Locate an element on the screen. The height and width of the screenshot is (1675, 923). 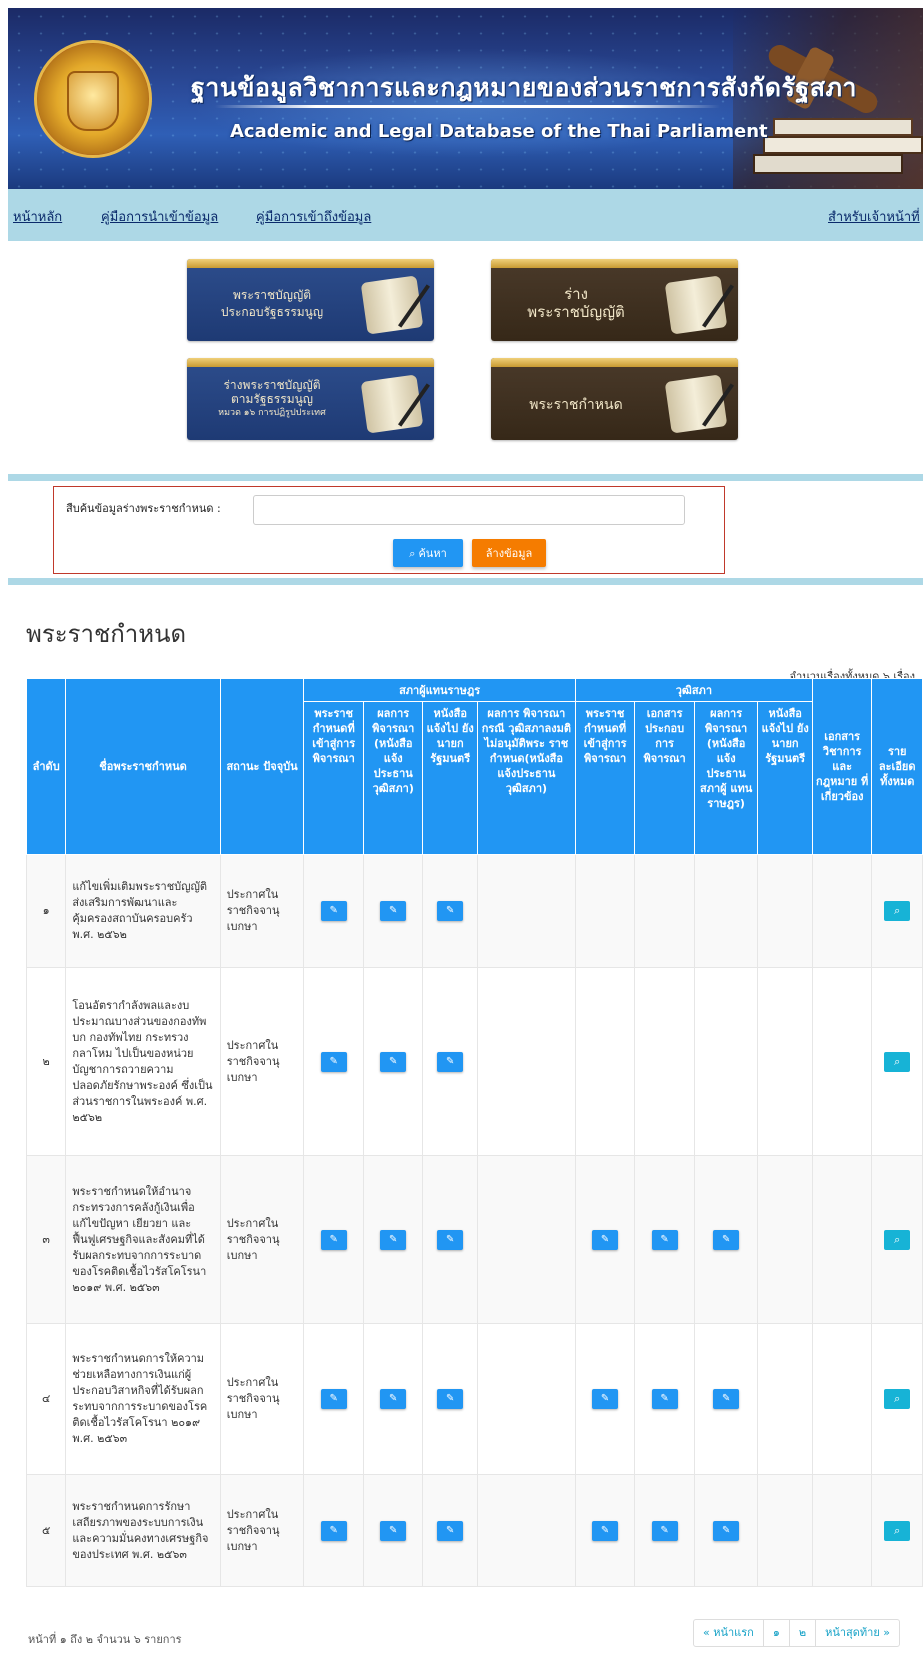
search-button: ⌕ ค้นหา is located at coordinates (428, 553).